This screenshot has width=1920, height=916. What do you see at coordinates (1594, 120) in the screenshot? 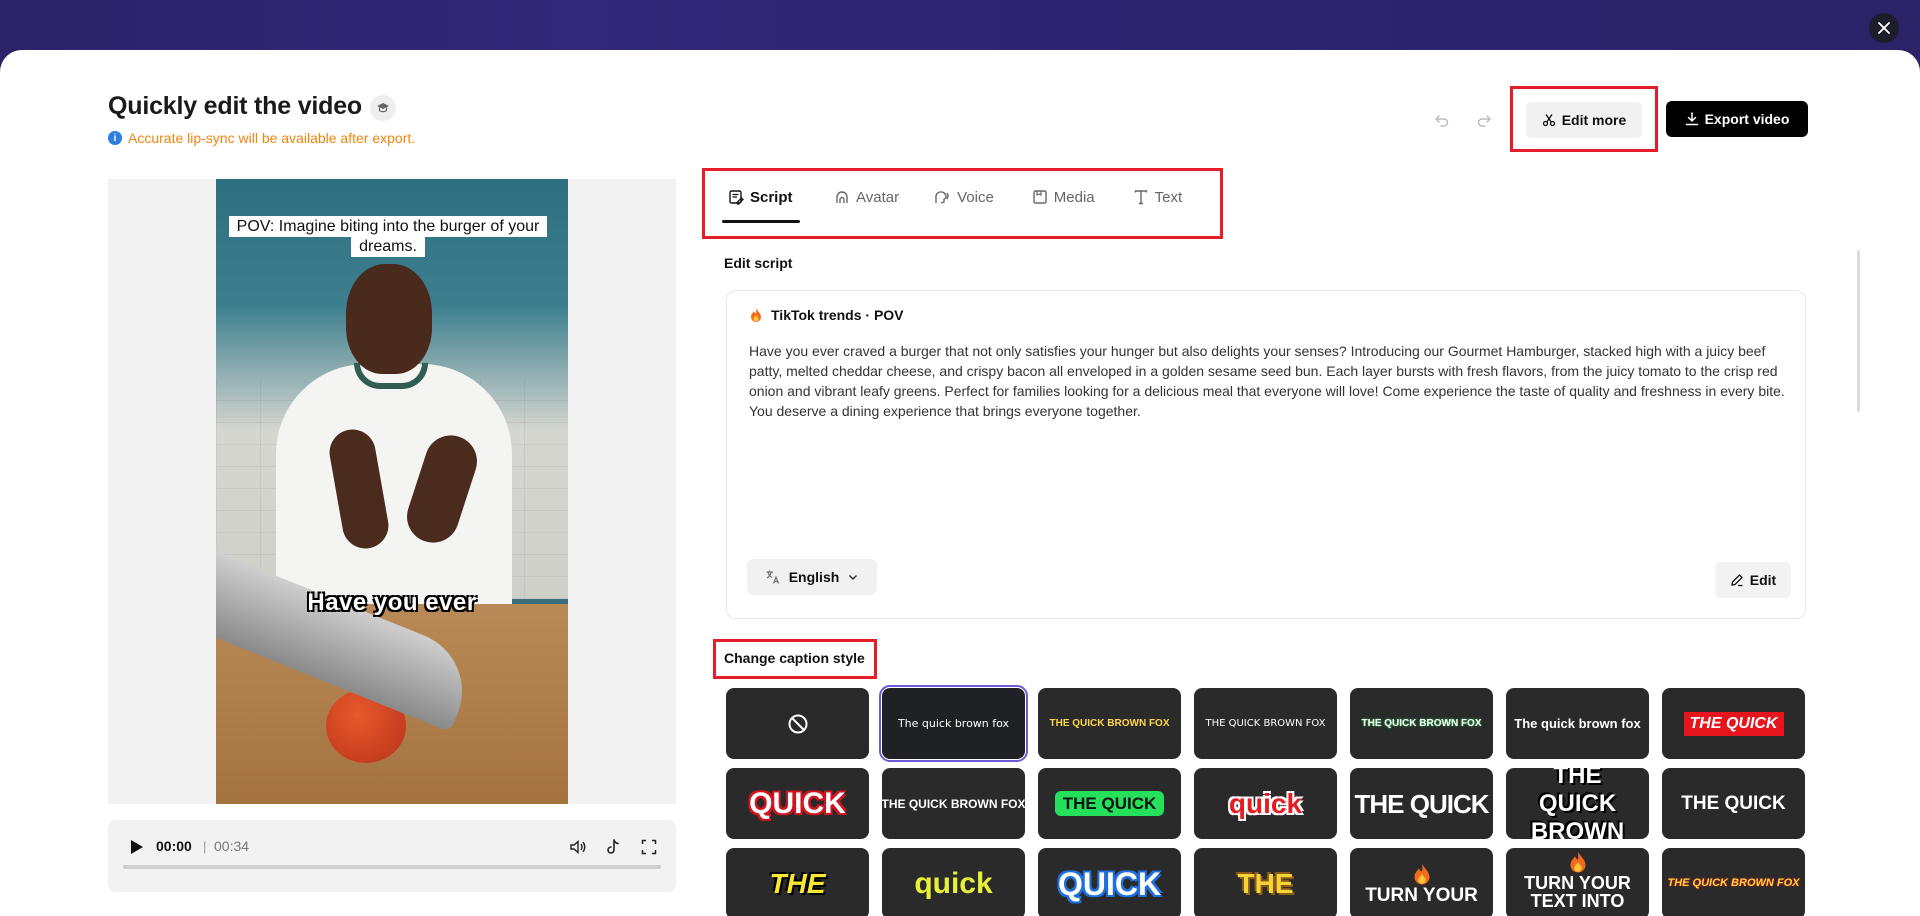
I see `edit-more-label: Edit more` at bounding box center [1594, 120].